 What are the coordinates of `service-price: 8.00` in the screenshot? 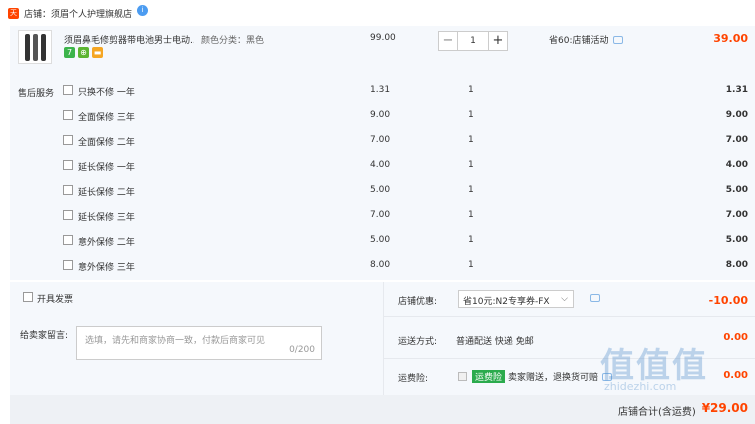 It's located at (380, 265).